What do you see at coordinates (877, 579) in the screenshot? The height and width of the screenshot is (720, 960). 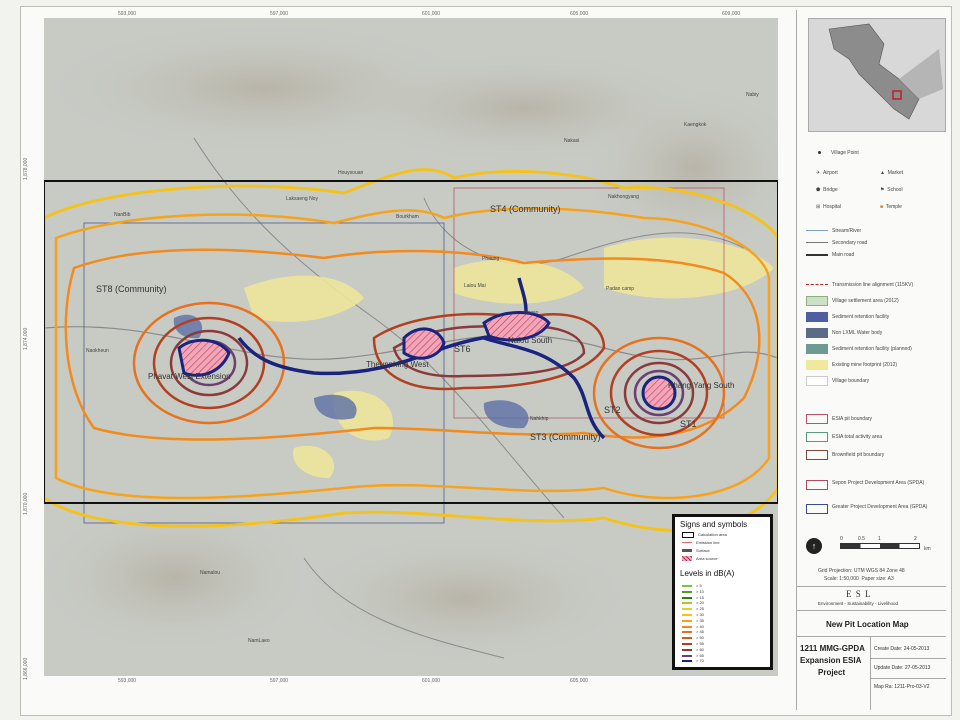 I see `paper-size: Paper size: A3` at bounding box center [877, 579].